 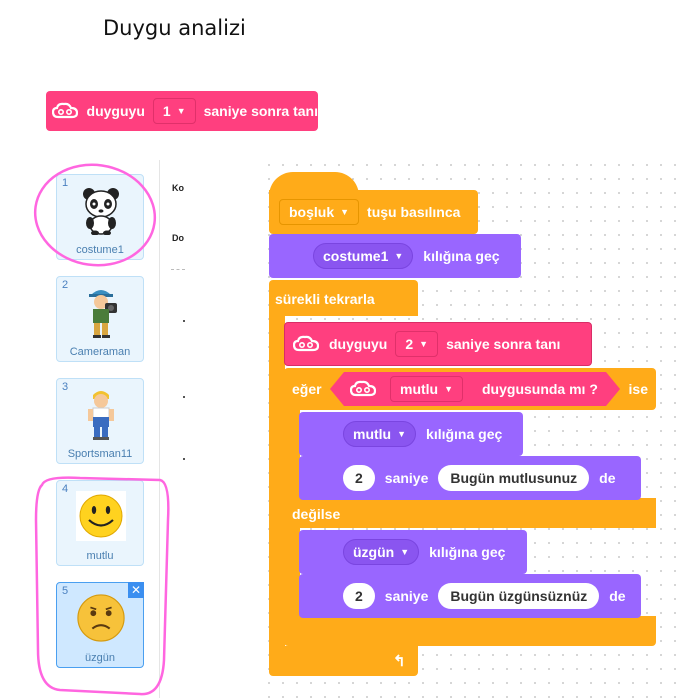 What do you see at coordinates (409, 344) in the screenshot?
I see `seconds-value: 2` at bounding box center [409, 344].